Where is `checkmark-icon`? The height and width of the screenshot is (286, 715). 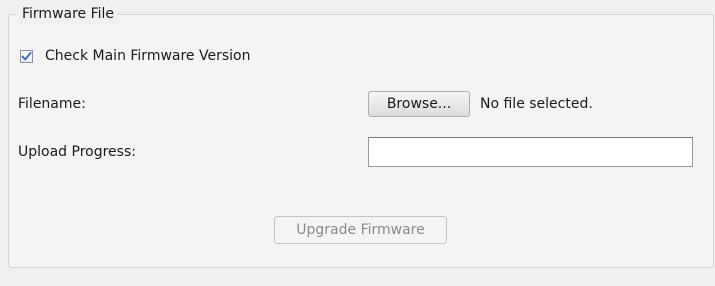 checkmark-icon is located at coordinates (26, 55).